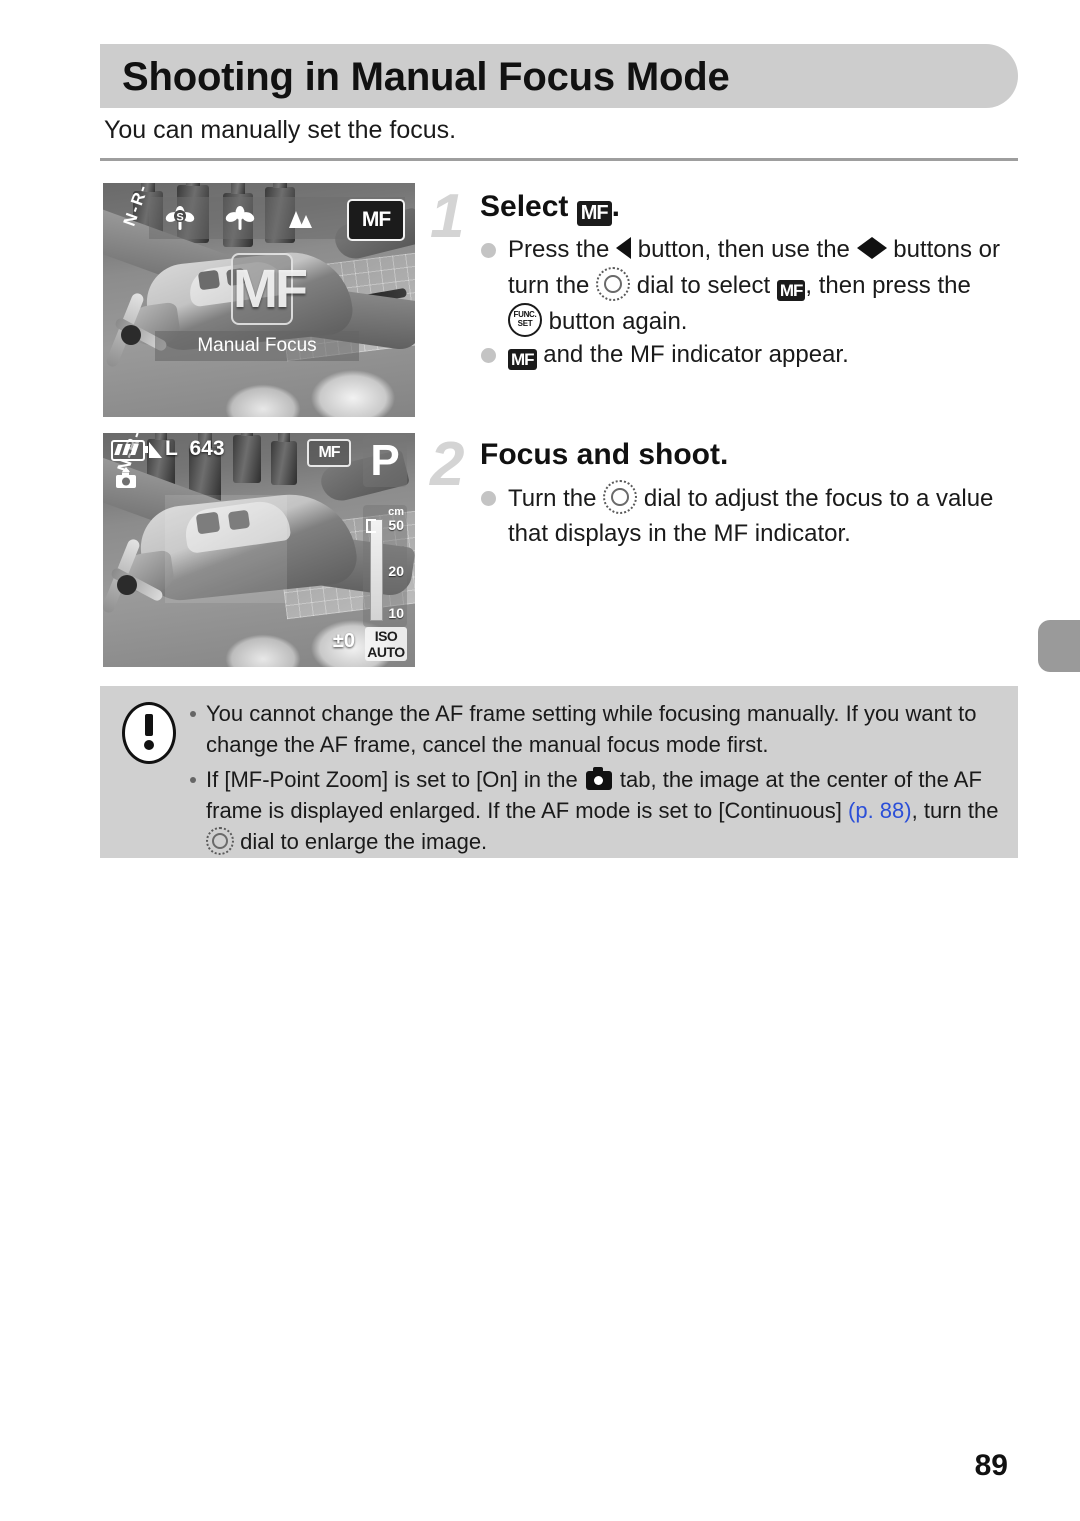 Image resolution: width=1080 pixels, height=1521 pixels. Describe the element at coordinates (171, 448) in the screenshot. I see `resolution-label: L` at that location.